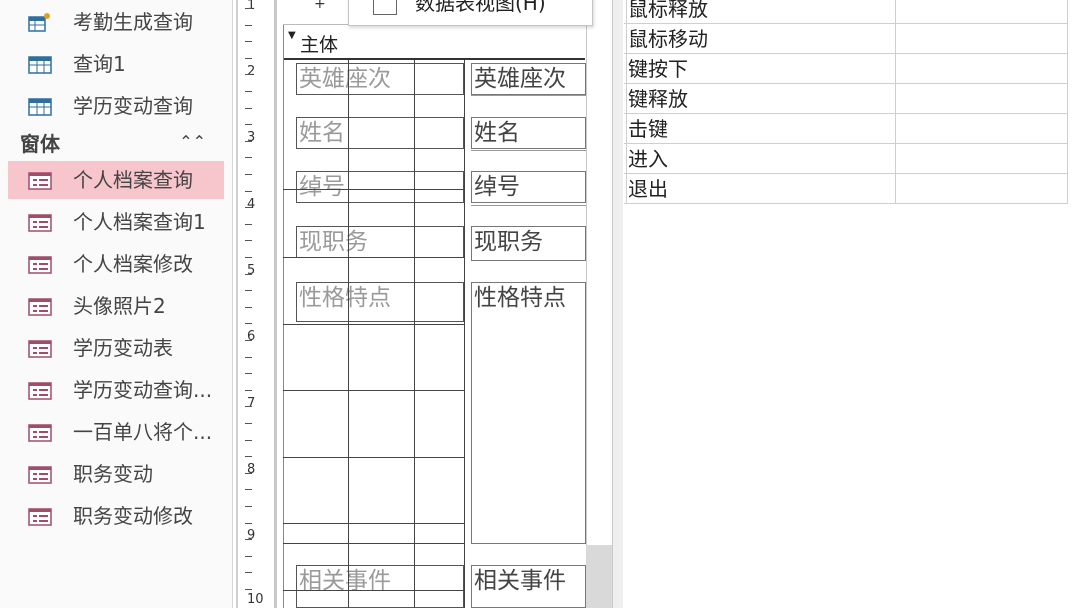 This screenshot has width=1080, height=608. Describe the element at coordinates (528, 243) in the screenshot. I see `field-textbox: 现职务` at that location.